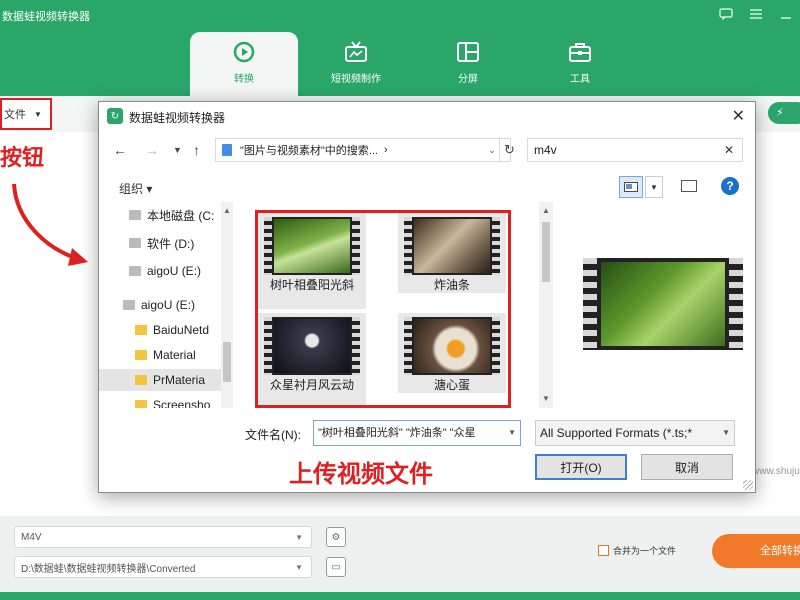 The height and width of the screenshot is (600, 800). I want to click on merge-checkbox, so click(603, 550).